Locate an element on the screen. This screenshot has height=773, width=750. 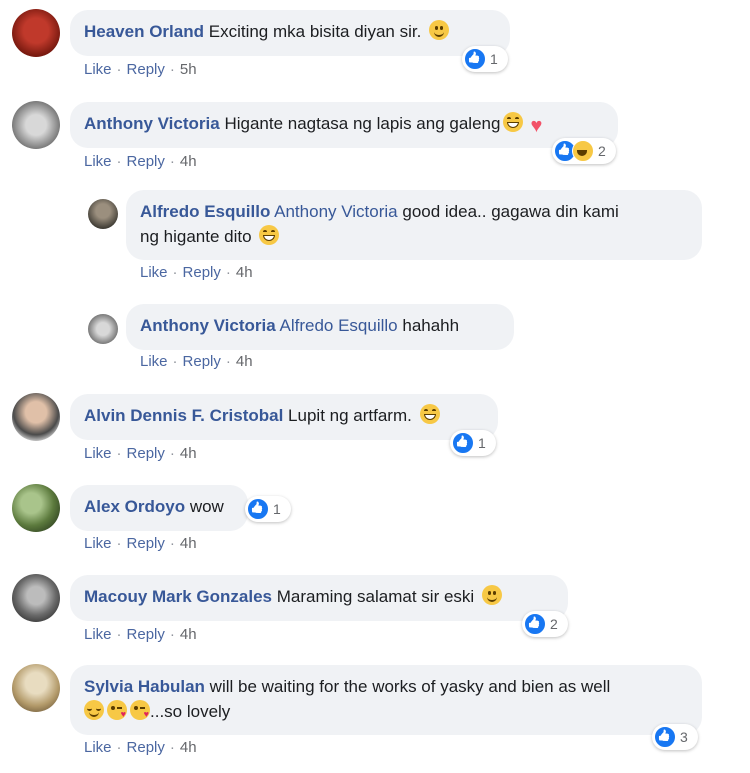
comment-author: Alvin Dennis F. Cristobal is located at coordinates (183, 415).